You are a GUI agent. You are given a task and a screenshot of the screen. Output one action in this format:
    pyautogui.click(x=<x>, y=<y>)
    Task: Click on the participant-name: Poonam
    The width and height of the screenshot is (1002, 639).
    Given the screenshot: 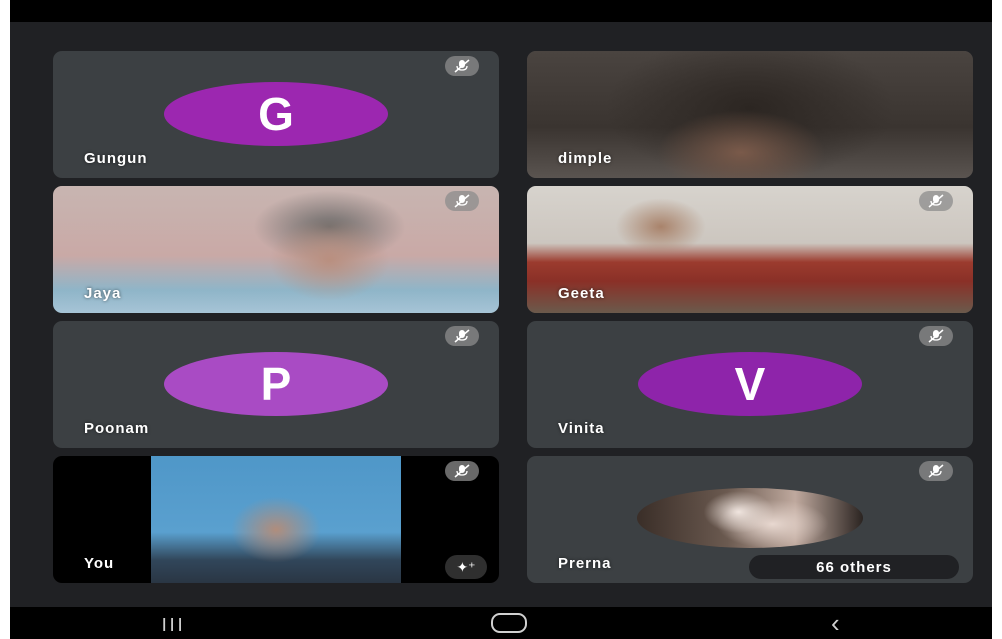 What is the action you would take?
    pyautogui.click(x=117, y=428)
    